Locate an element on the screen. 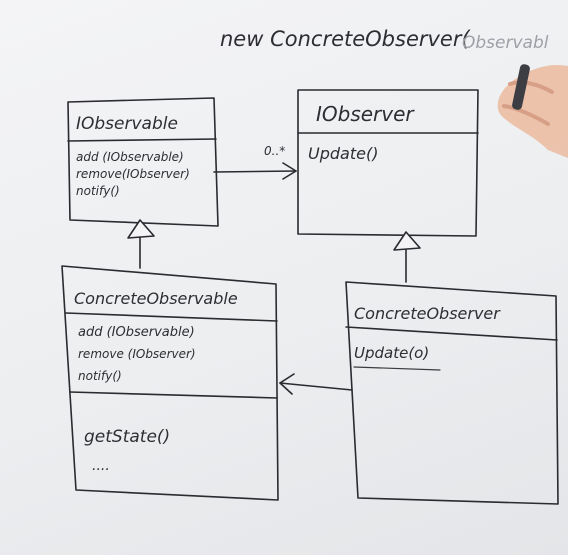  concrete-observer-name: ConcreteObserver is located at coordinates (427, 313).